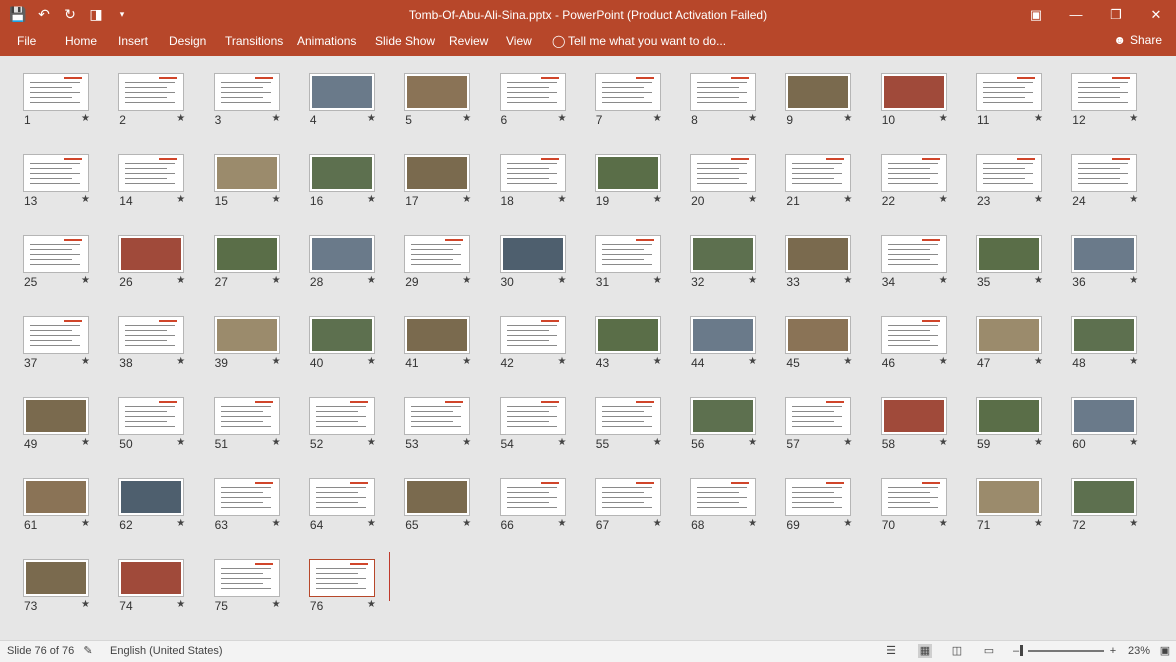  I want to click on slide-thumbnail: 13 ★, so click(70, 186).